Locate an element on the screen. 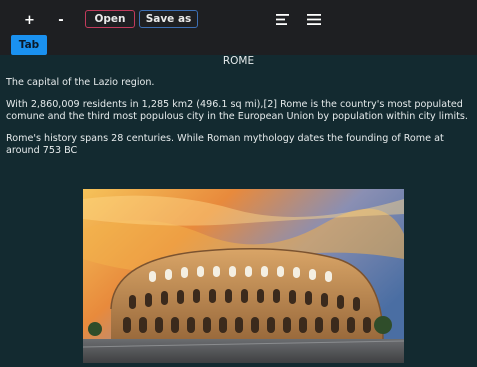  zoom-out-button: - is located at coordinates (61, 20).